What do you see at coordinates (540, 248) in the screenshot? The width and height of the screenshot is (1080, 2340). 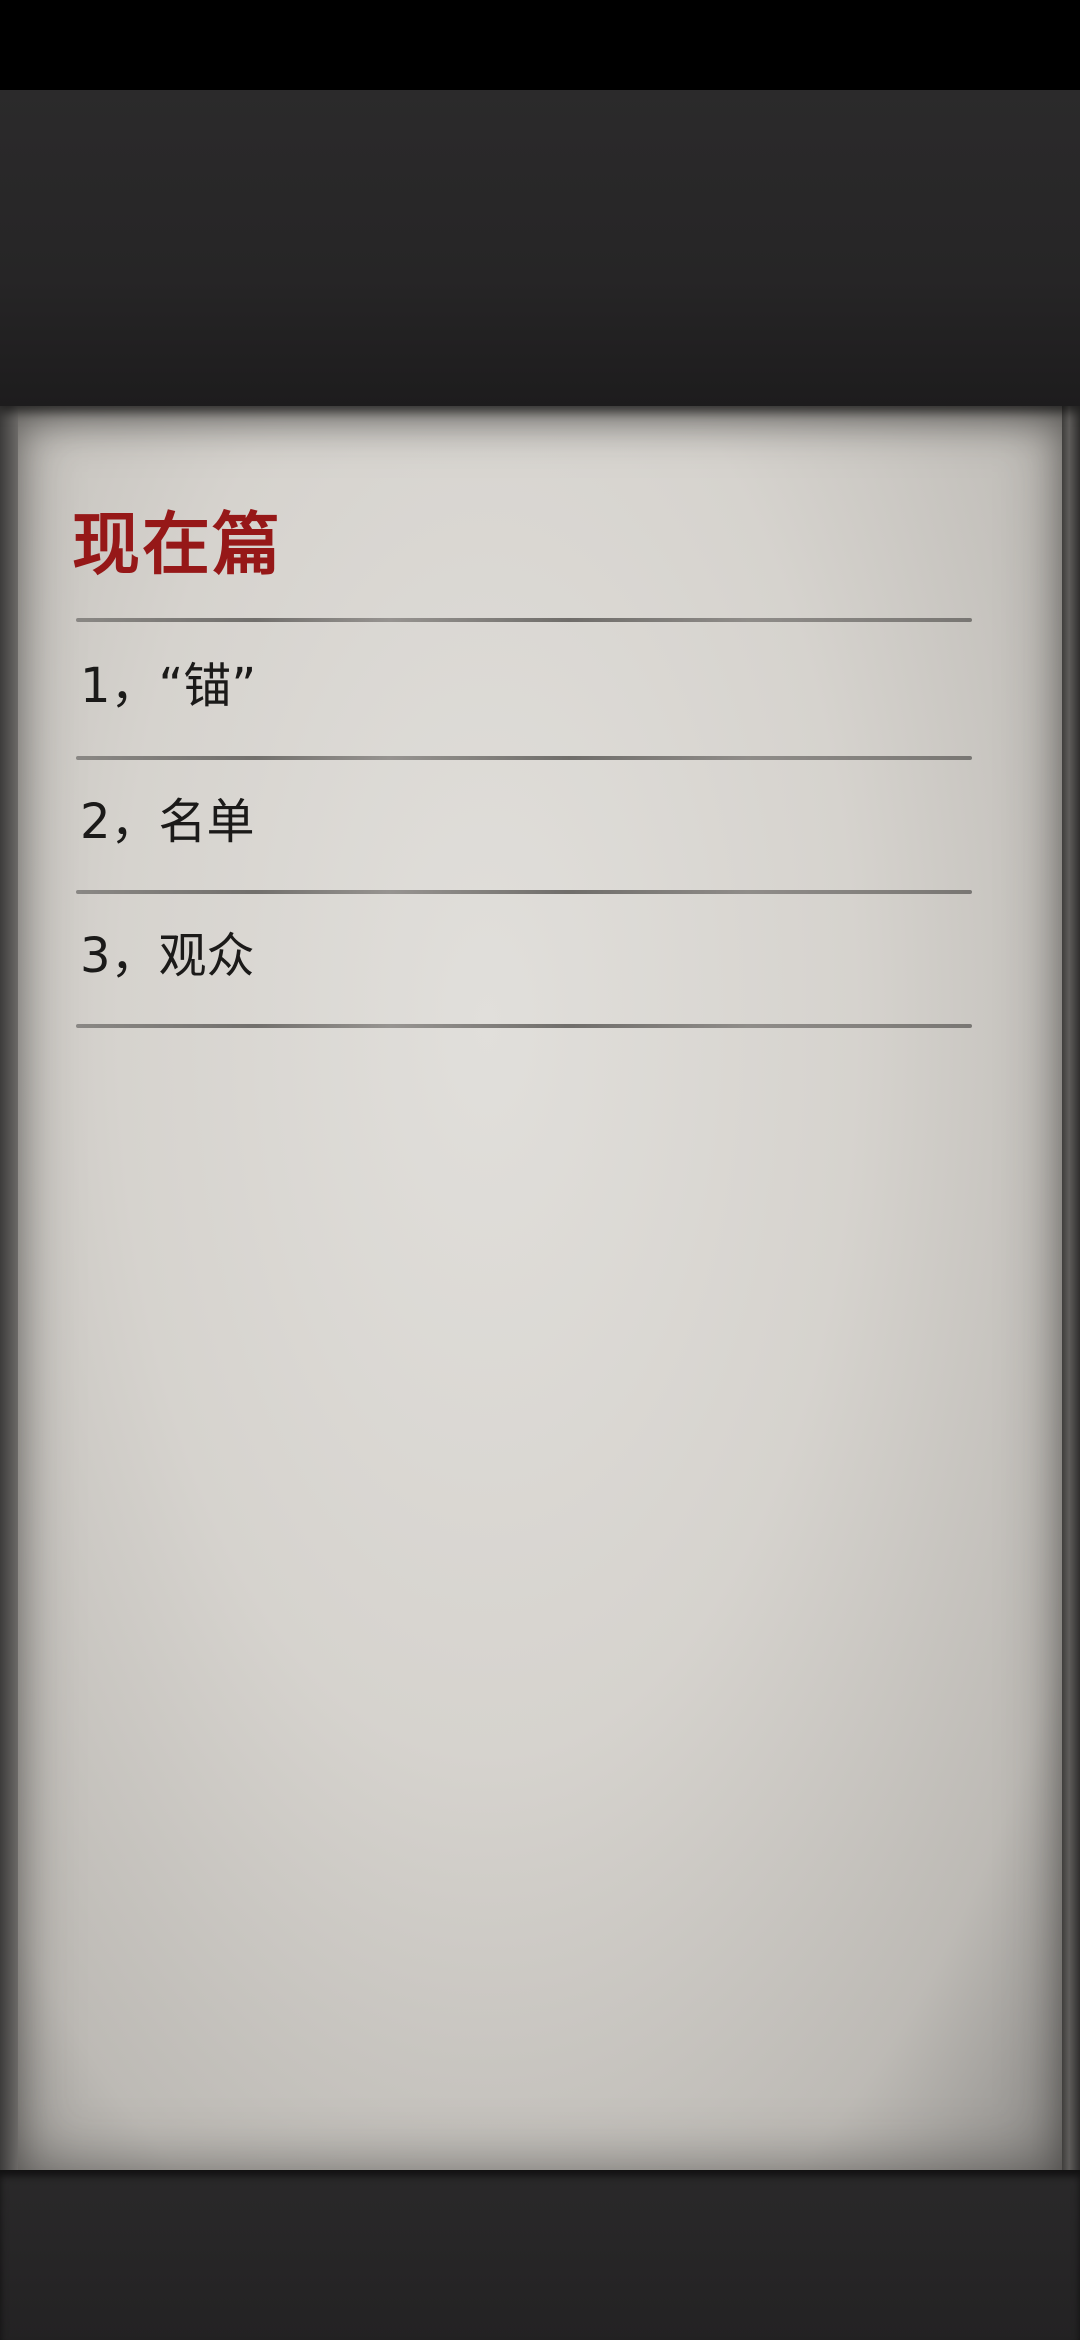 I see `top-bar` at bounding box center [540, 248].